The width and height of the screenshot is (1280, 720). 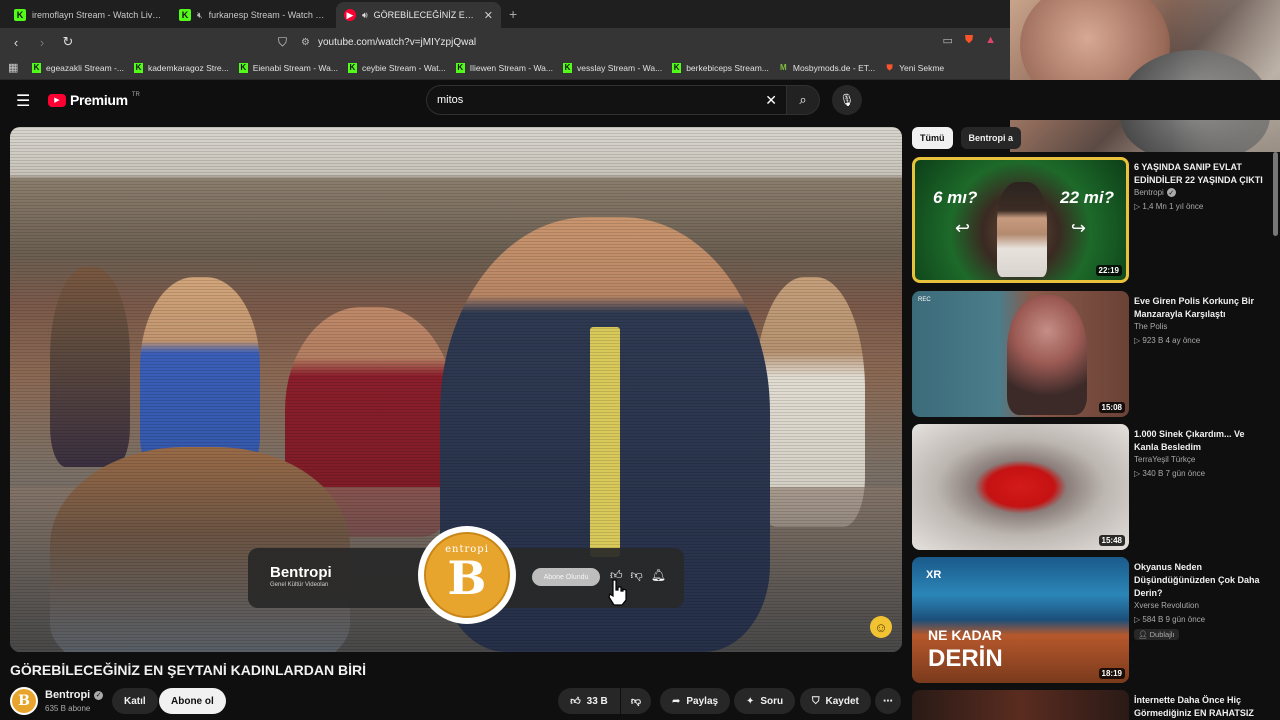 What do you see at coordinates (1087, 197) in the screenshot?
I see `thumbnail-text: 22 mi?` at bounding box center [1087, 197].